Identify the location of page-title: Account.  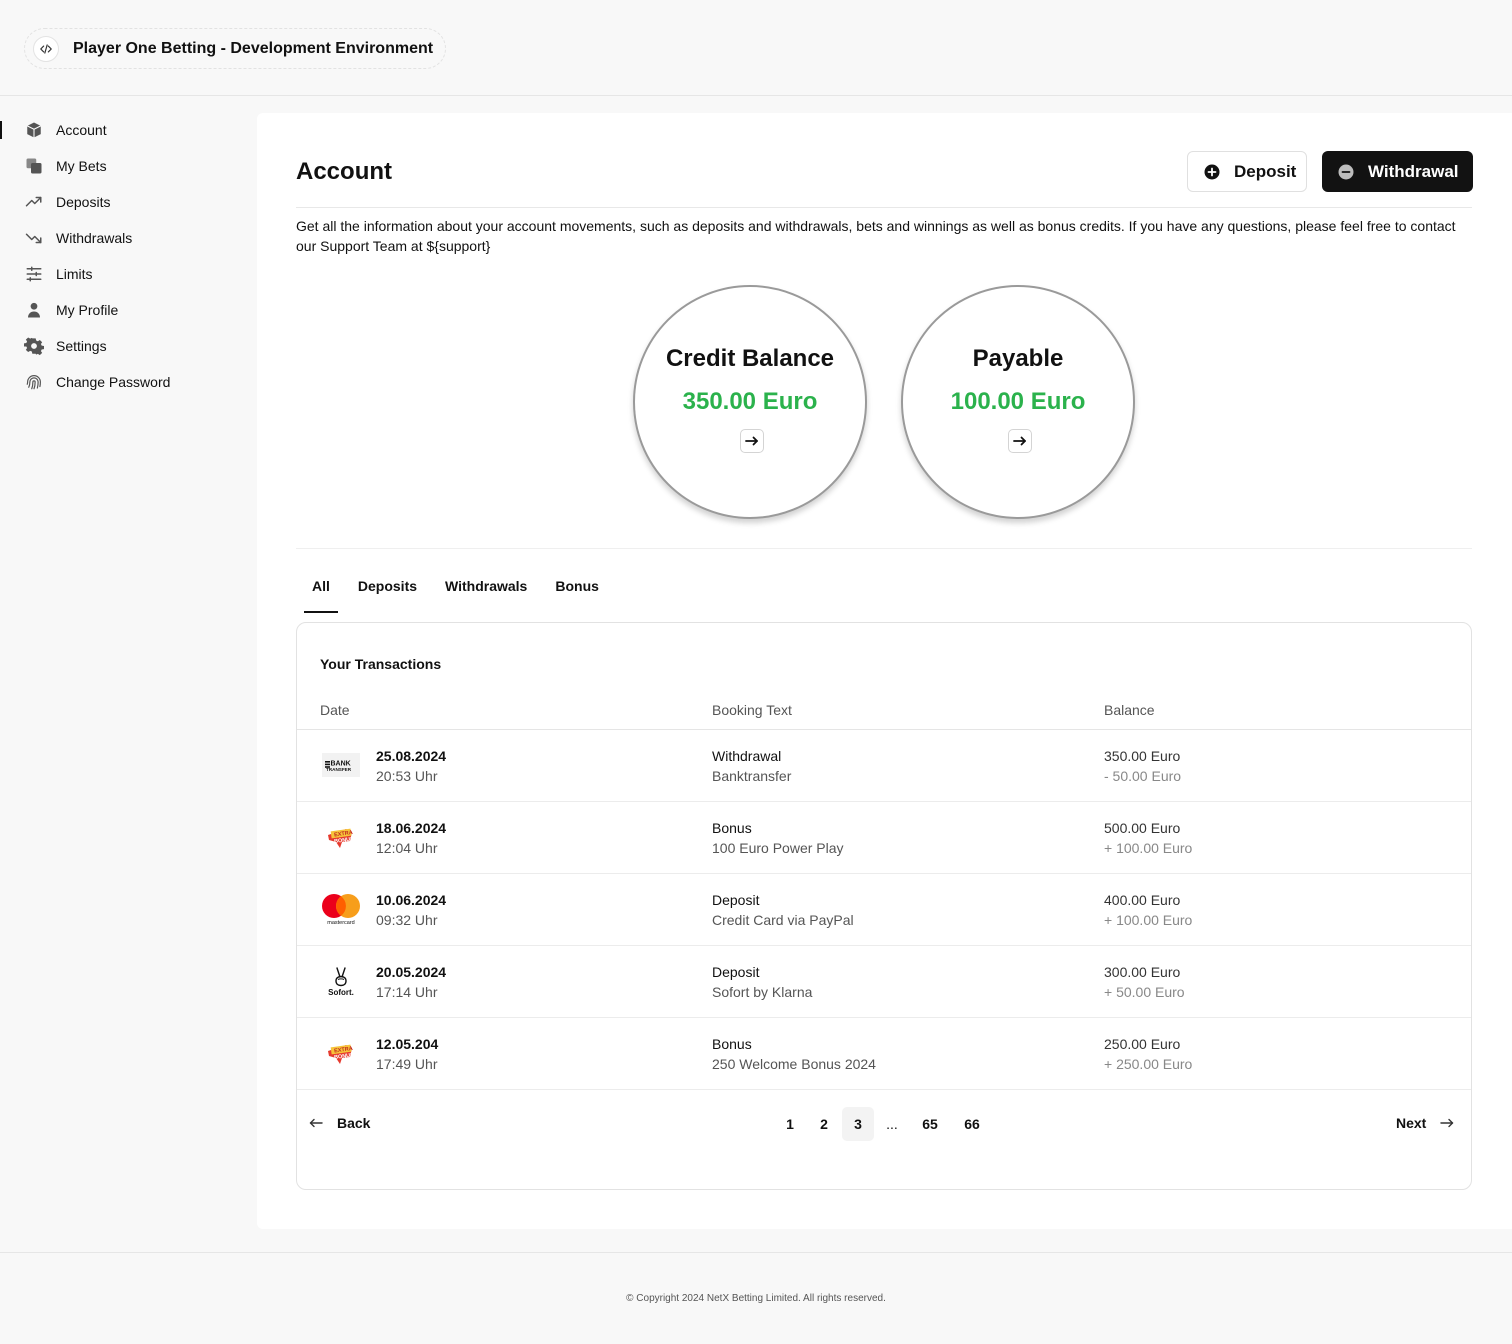
(344, 171).